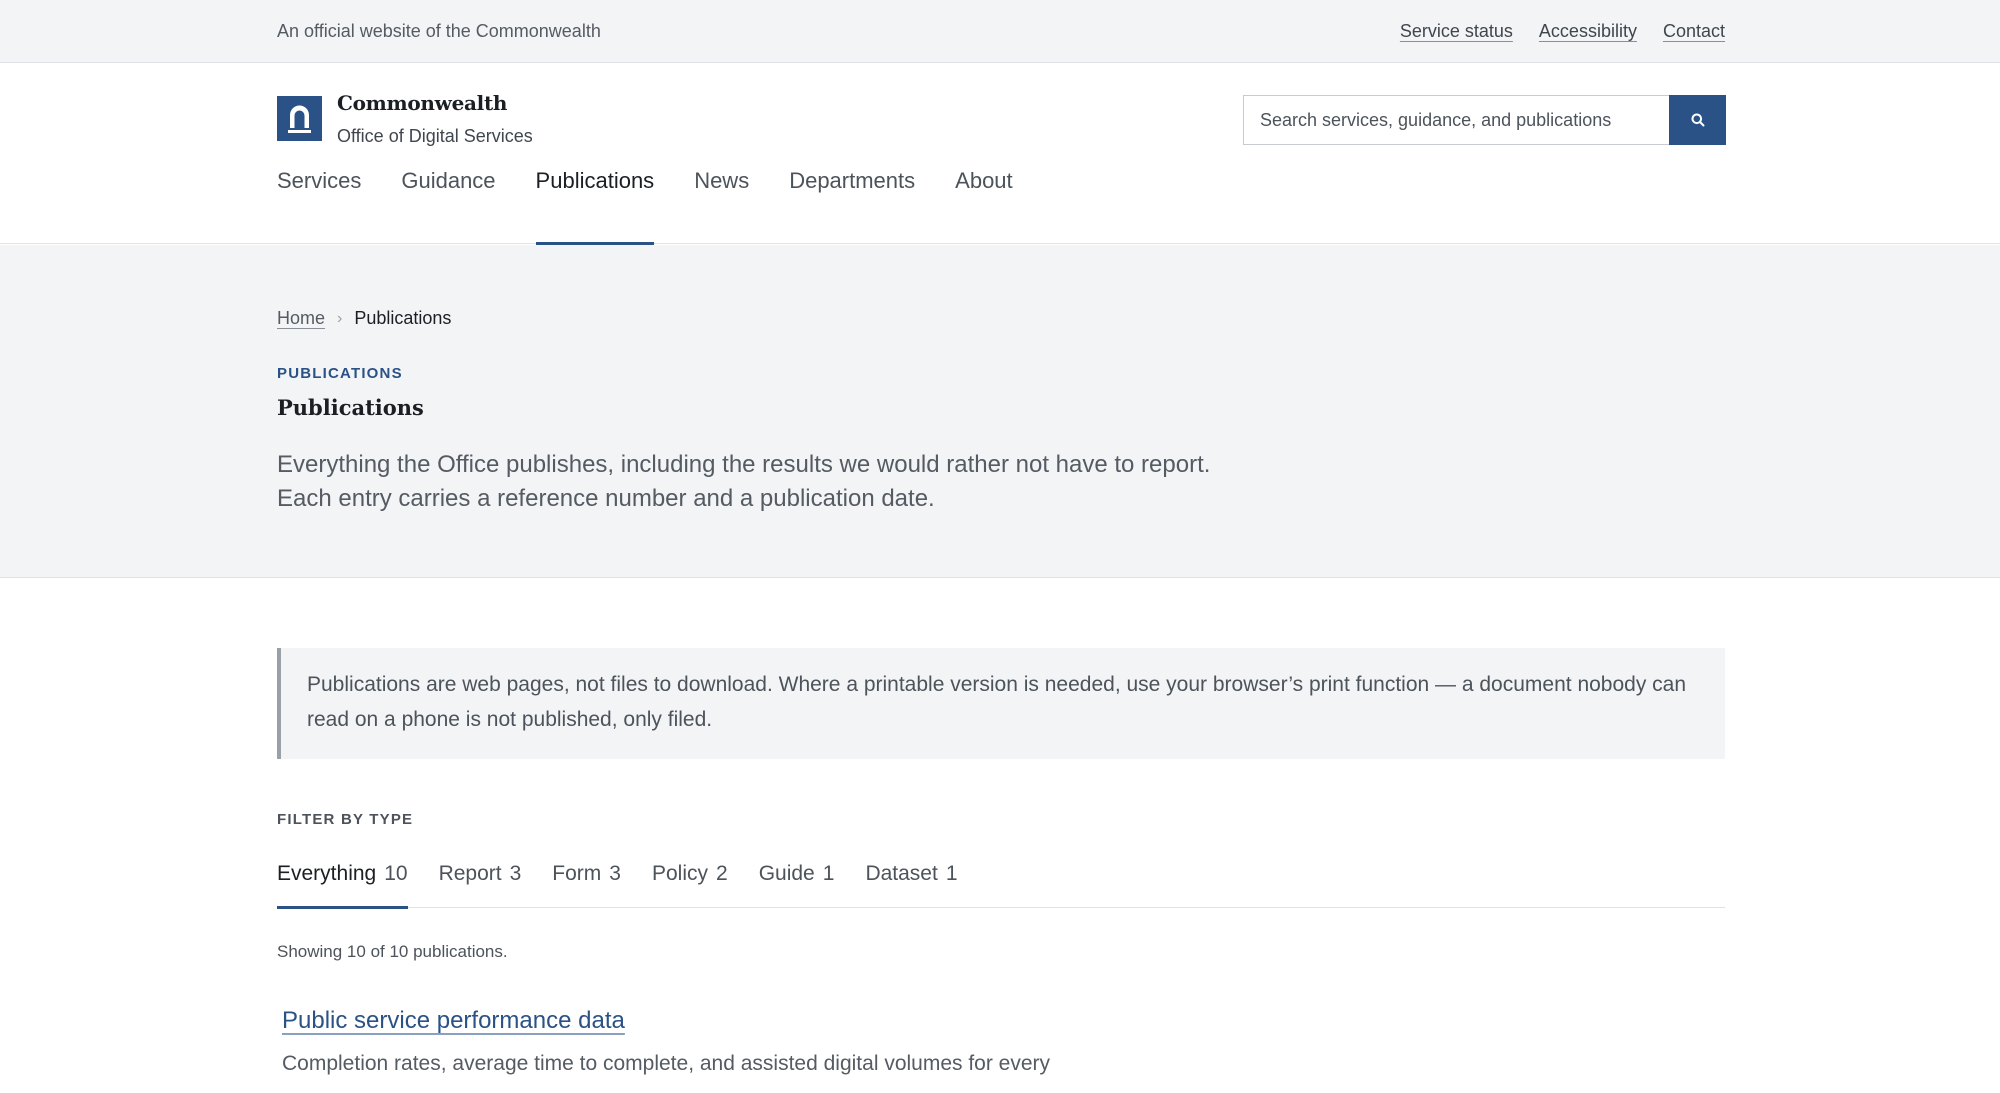 The width and height of the screenshot is (2000, 1093). What do you see at coordinates (984, 198) in the screenshot?
I see `nav-item-about: About` at bounding box center [984, 198].